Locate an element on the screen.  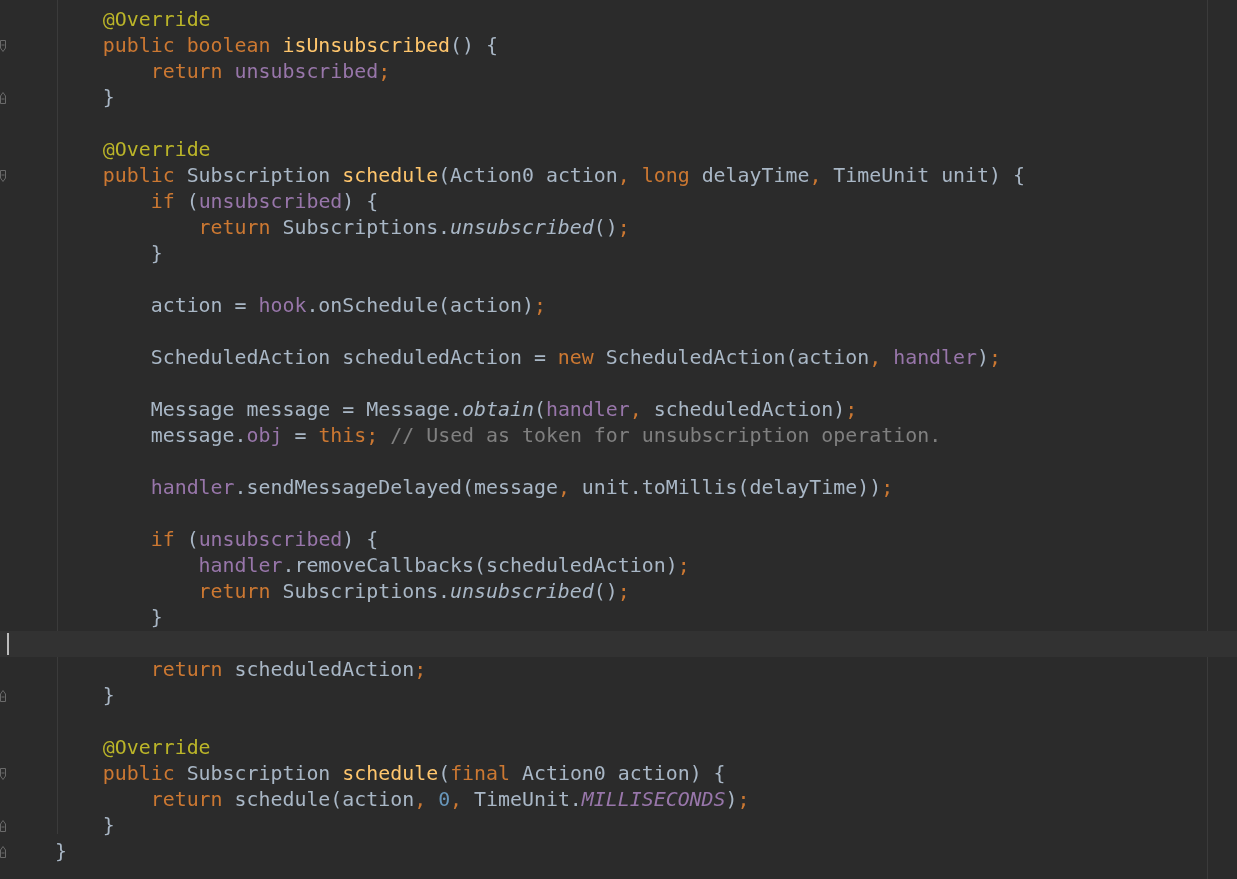
code-line: return scheduledAction; is located at coordinates (288, 670).